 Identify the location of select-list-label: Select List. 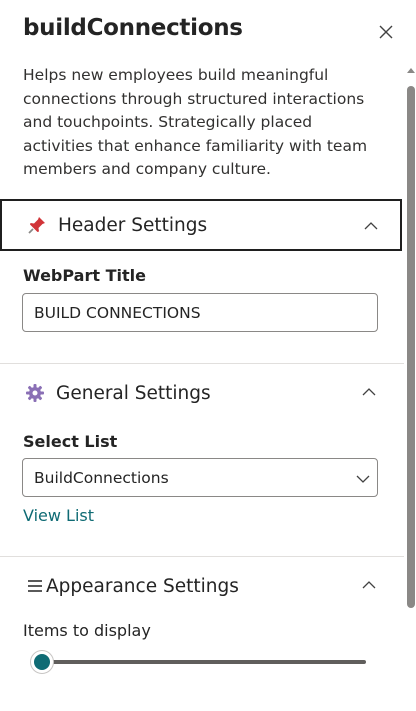
(70, 441).